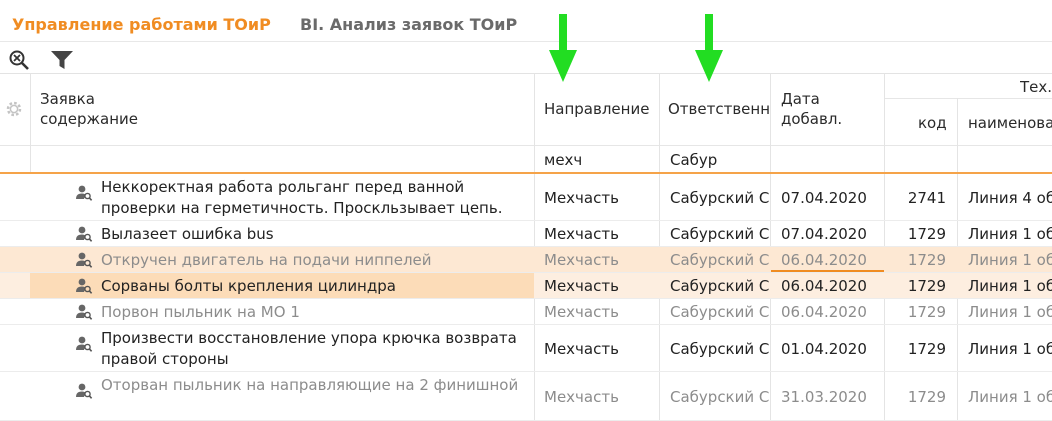 This screenshot has height=421, width=1052. I want to click on code-cell: 2741, so click(926, 198).